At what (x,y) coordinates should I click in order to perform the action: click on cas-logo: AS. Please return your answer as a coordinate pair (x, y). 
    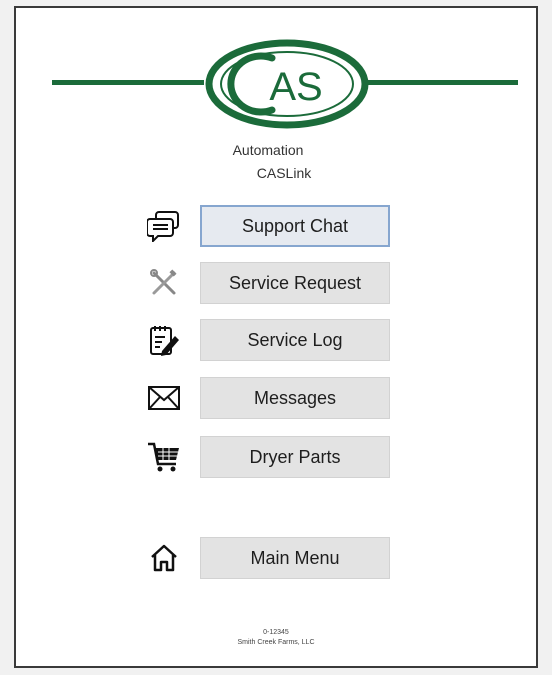
    Looking at the image, I should click on (287, 84).